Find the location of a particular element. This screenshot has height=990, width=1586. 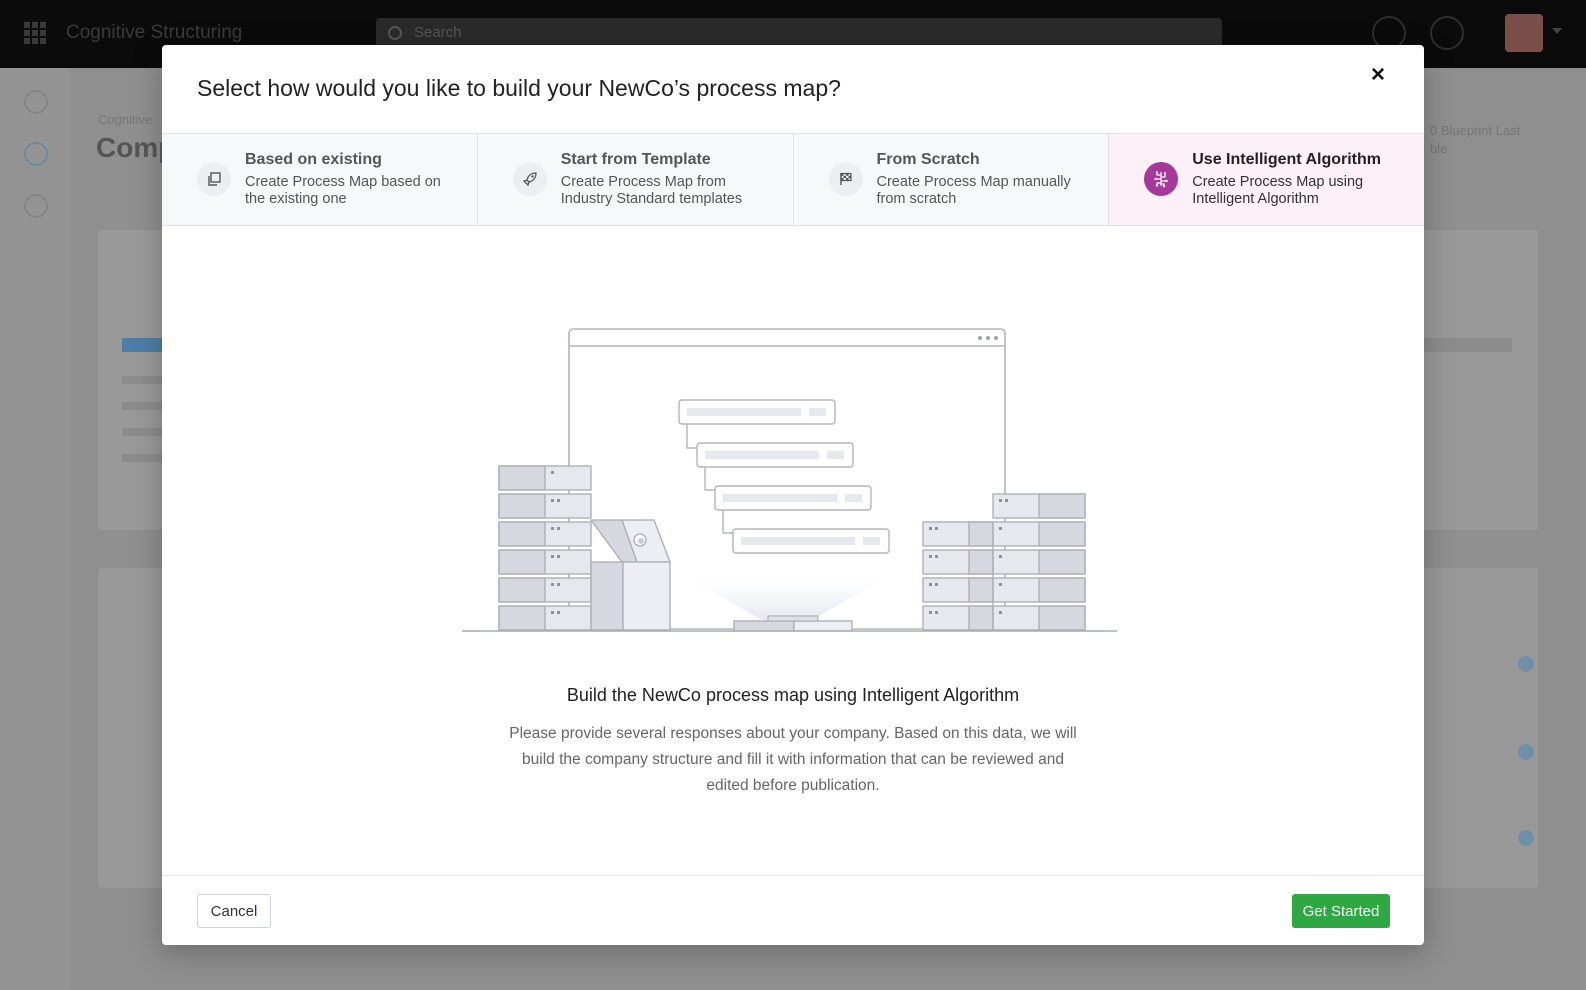

close-icon: × is located at coordinates (1378, 75).